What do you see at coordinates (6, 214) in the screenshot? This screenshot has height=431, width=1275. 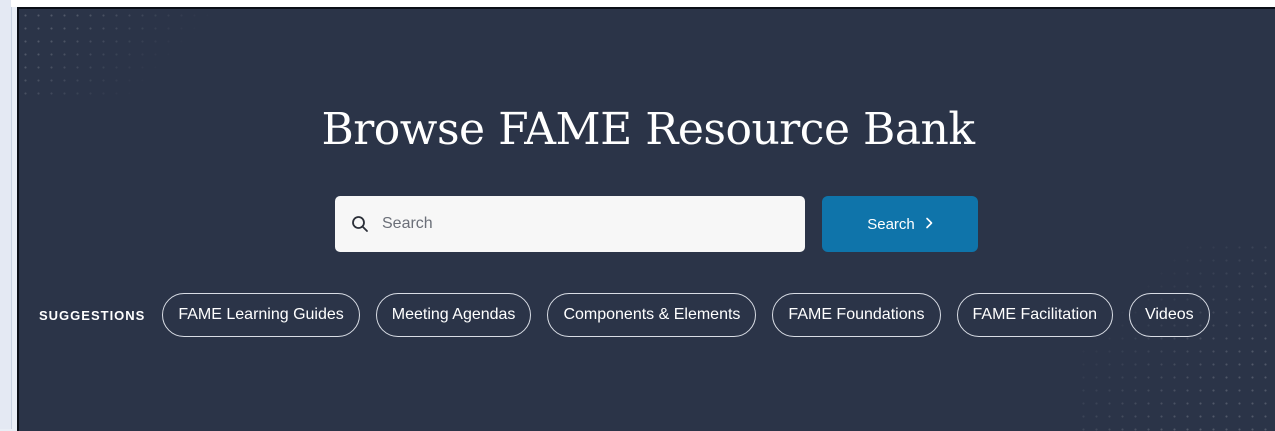 I see `window-left-edge` at bounding box center [6, 214].